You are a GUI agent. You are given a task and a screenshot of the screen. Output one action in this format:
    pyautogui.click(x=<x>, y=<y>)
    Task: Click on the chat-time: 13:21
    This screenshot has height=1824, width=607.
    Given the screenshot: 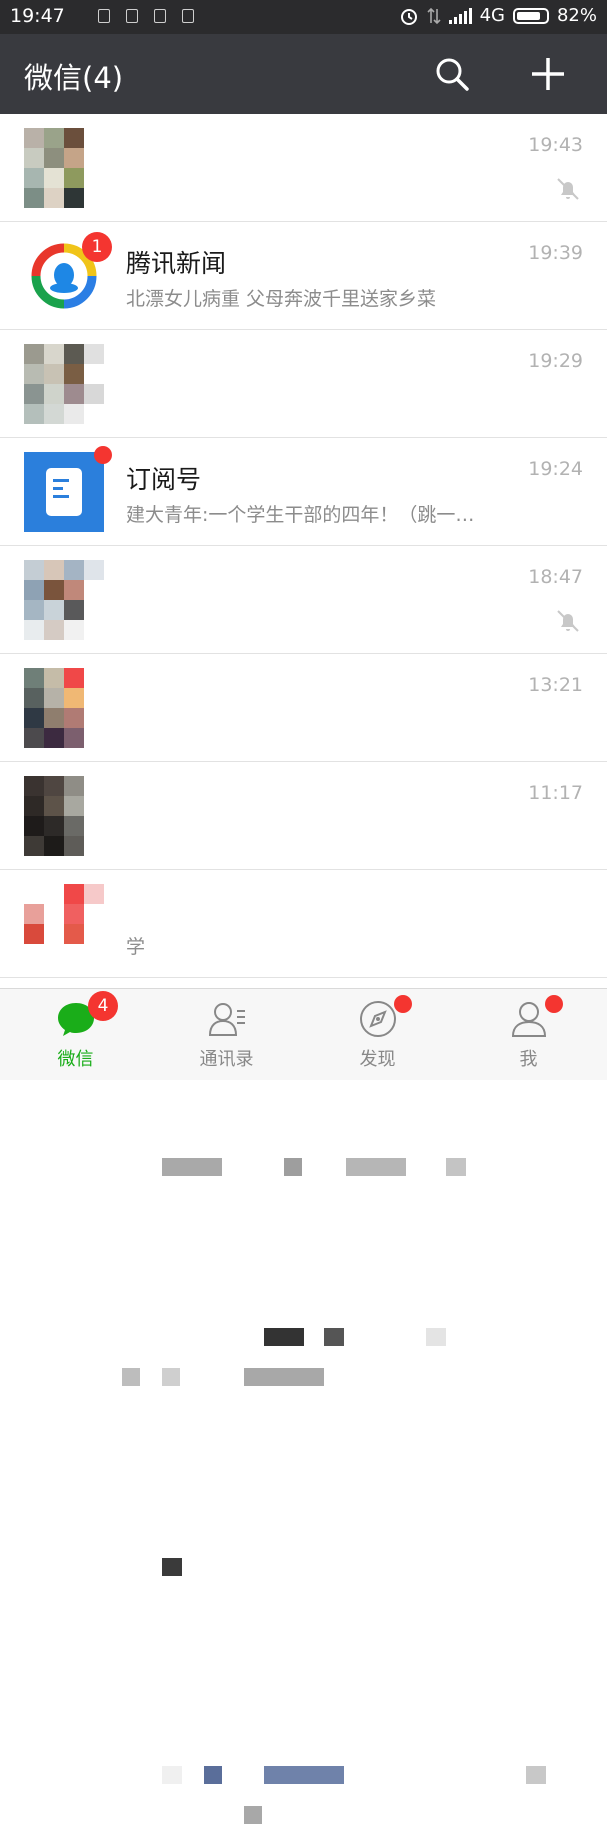 What is the action you would take?
    pyautogui.click(x=555, y=685)
    